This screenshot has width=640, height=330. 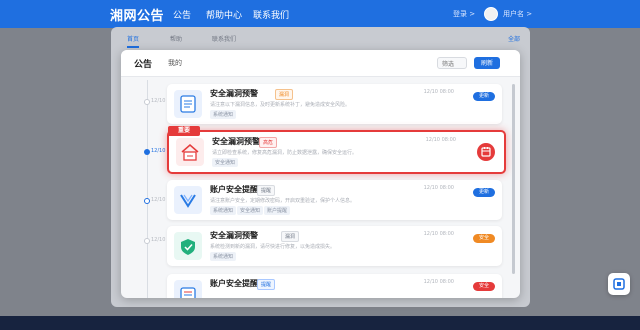 What do you see at coordinates (271, 14) in the screenshot?
I see `nav-contact-us: 联系我们` at bounding box center [271, 14].